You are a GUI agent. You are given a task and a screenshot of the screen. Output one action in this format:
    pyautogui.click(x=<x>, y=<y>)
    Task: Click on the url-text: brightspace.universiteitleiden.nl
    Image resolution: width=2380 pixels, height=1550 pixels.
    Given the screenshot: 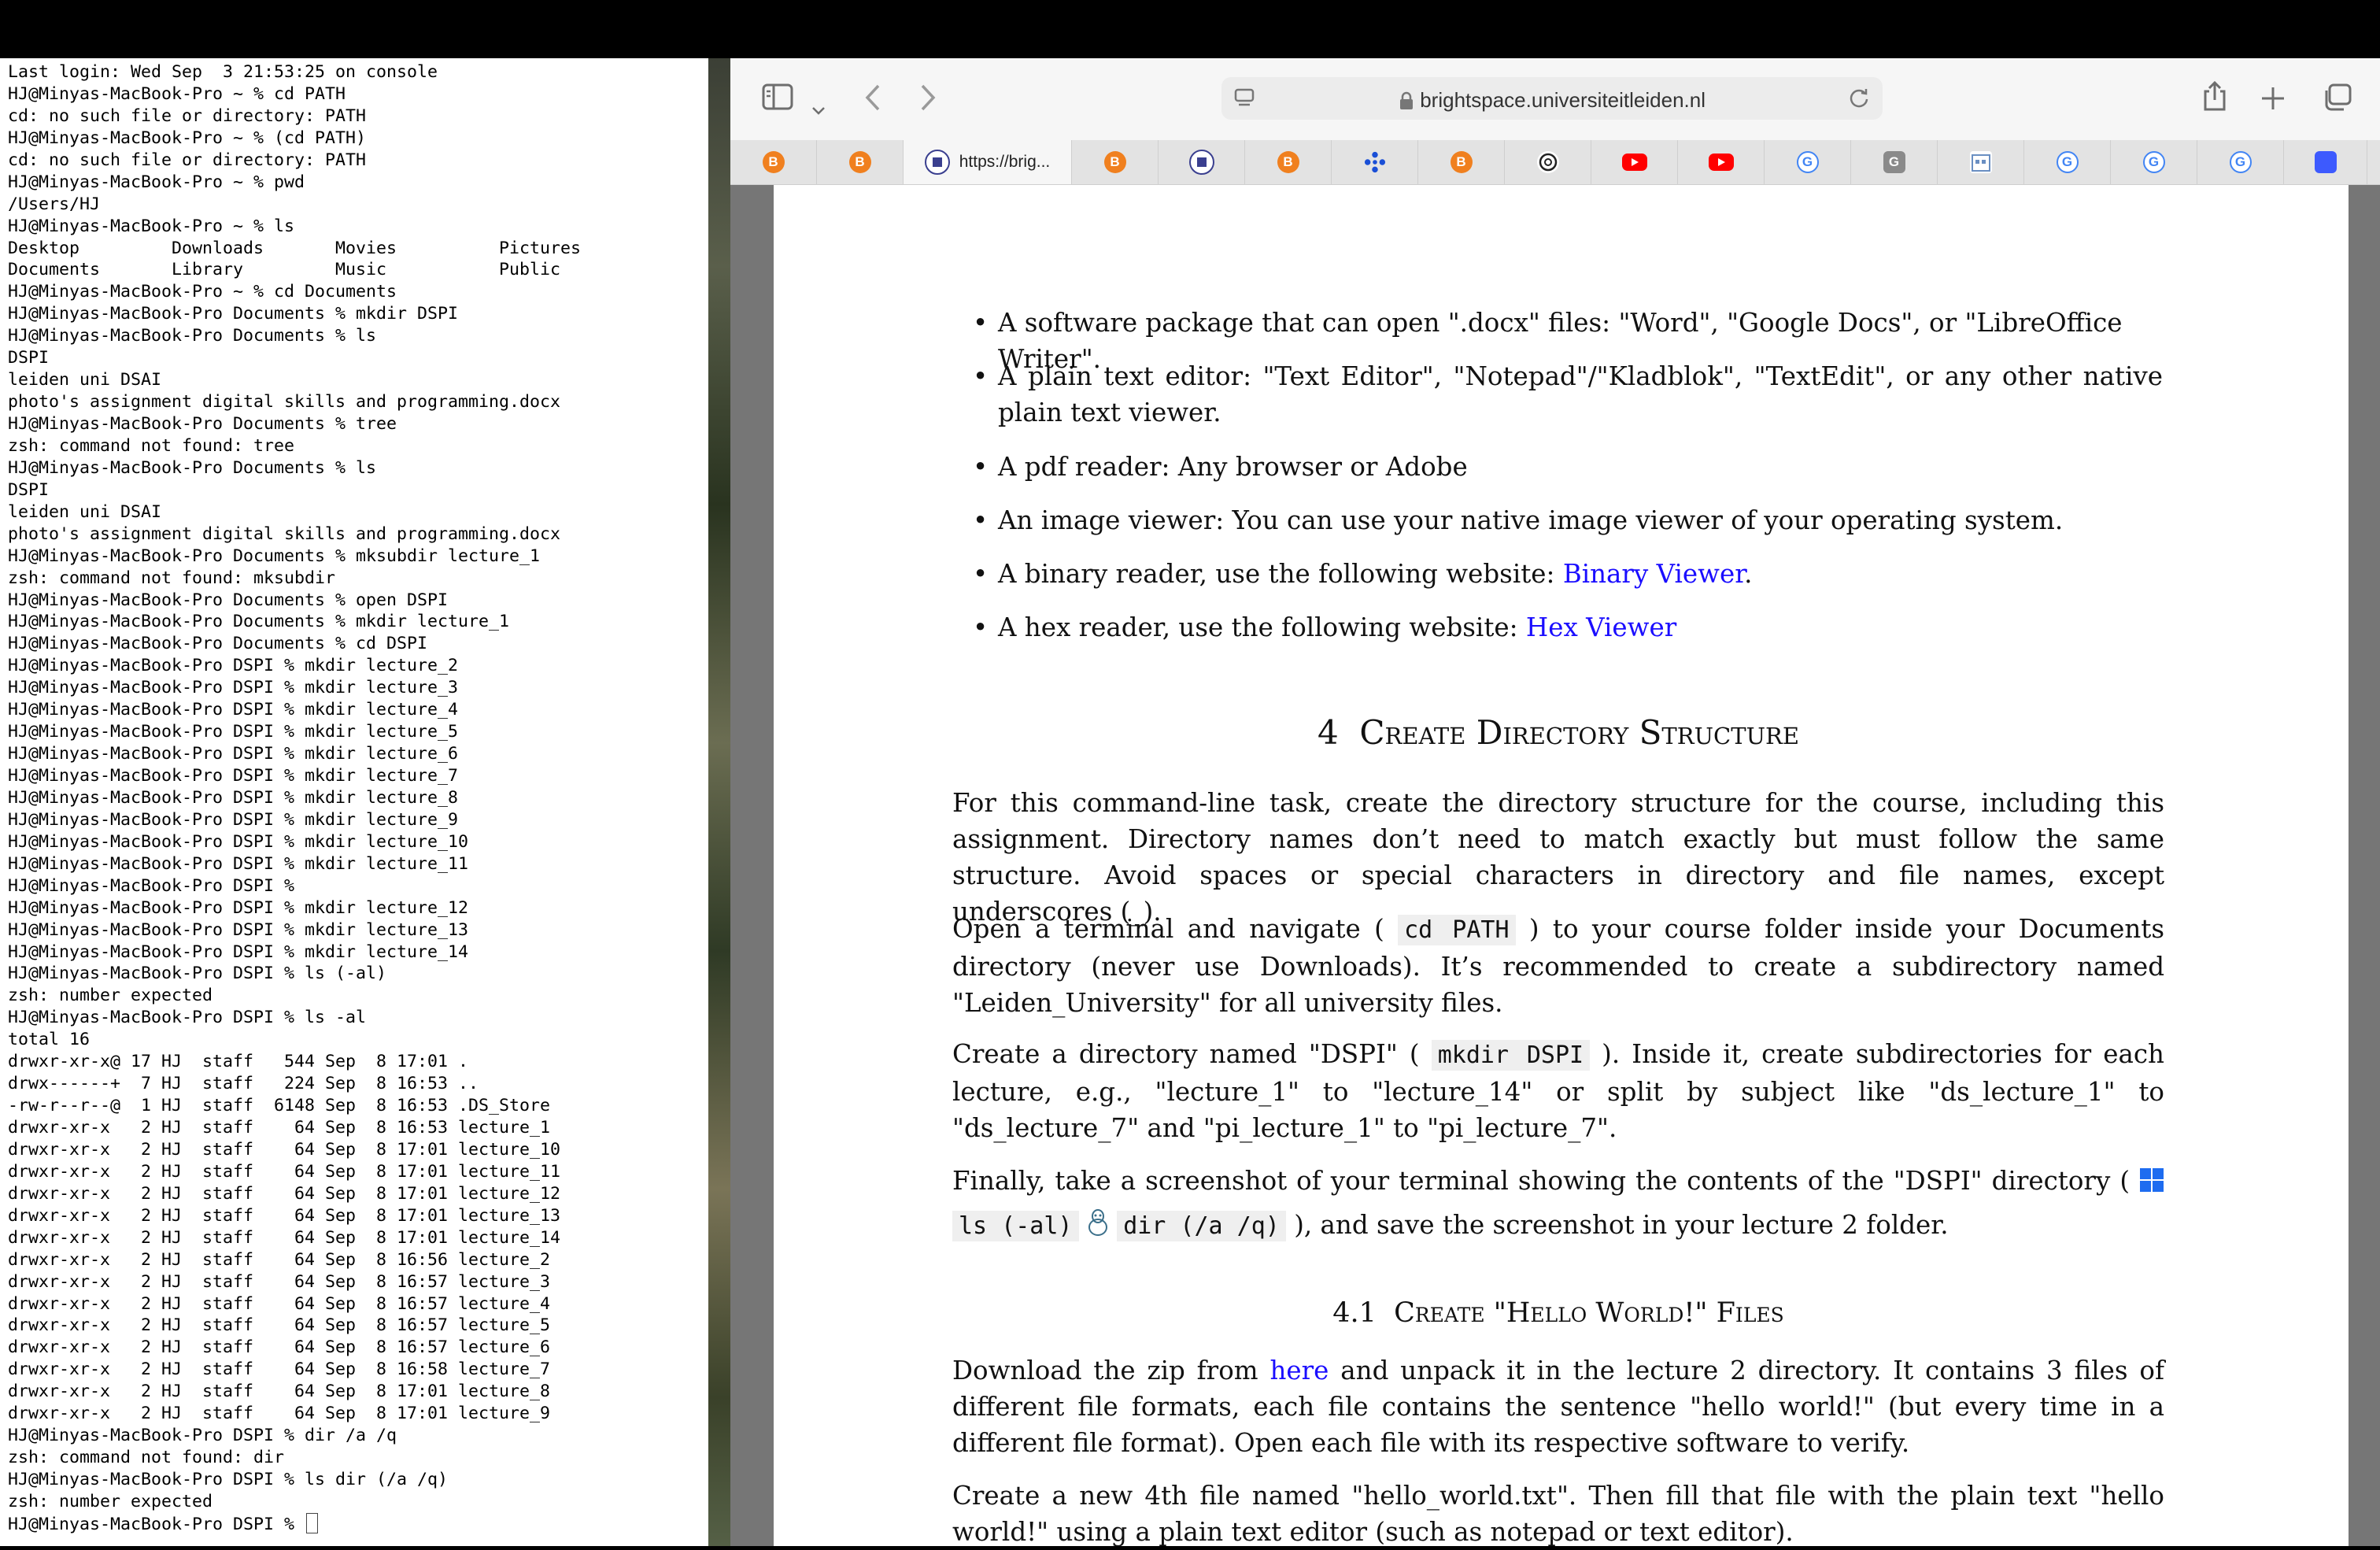 What is the action you would take?
    pyautogui.click(x=1563, y=100)
    